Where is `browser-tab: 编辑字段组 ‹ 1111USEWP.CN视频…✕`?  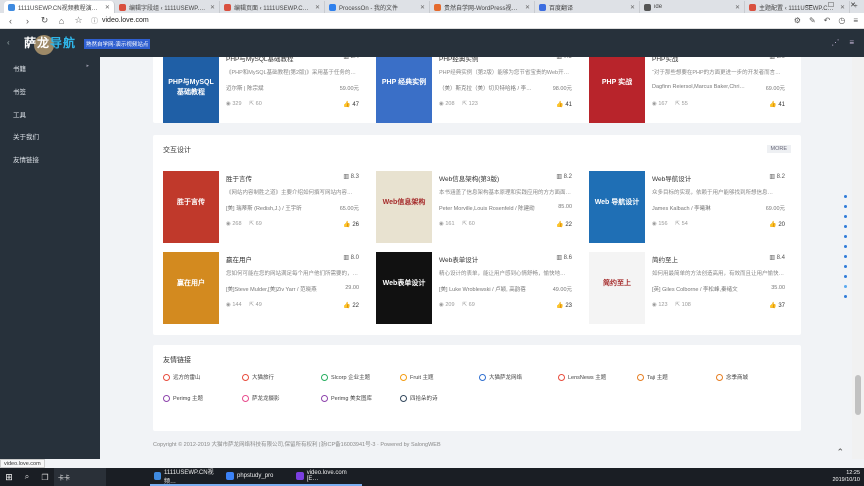 browser-tab: 编辑字段组 ‹ 1111USEWP.CN视频…✕ is located at coordinates (167, 7).